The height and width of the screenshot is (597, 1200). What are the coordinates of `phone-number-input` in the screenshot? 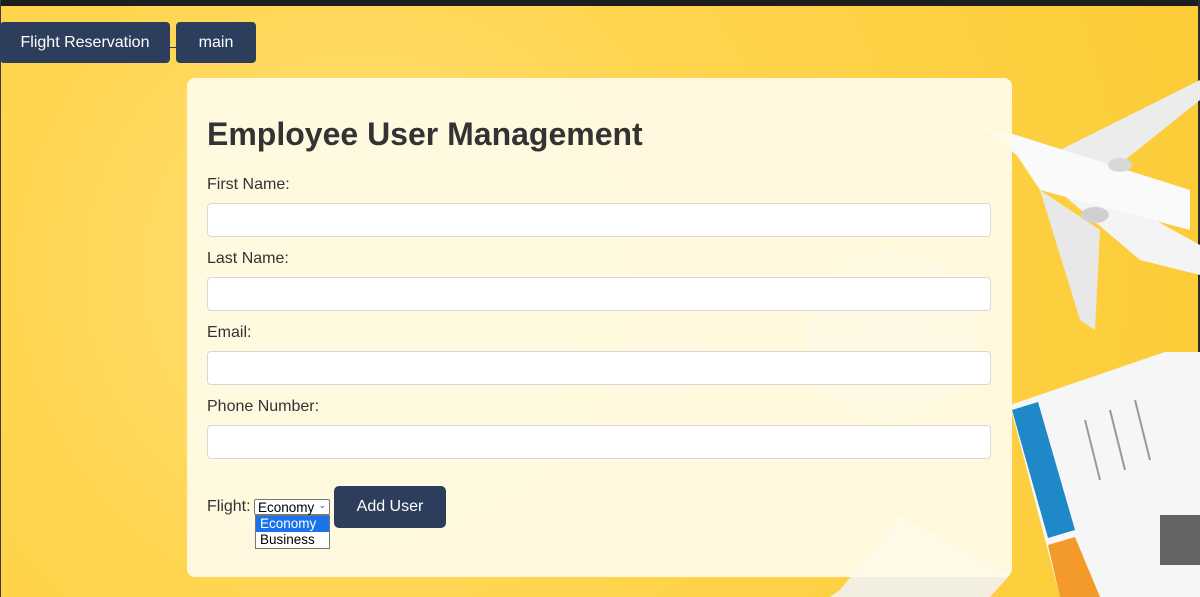 It's located at (599, 442).